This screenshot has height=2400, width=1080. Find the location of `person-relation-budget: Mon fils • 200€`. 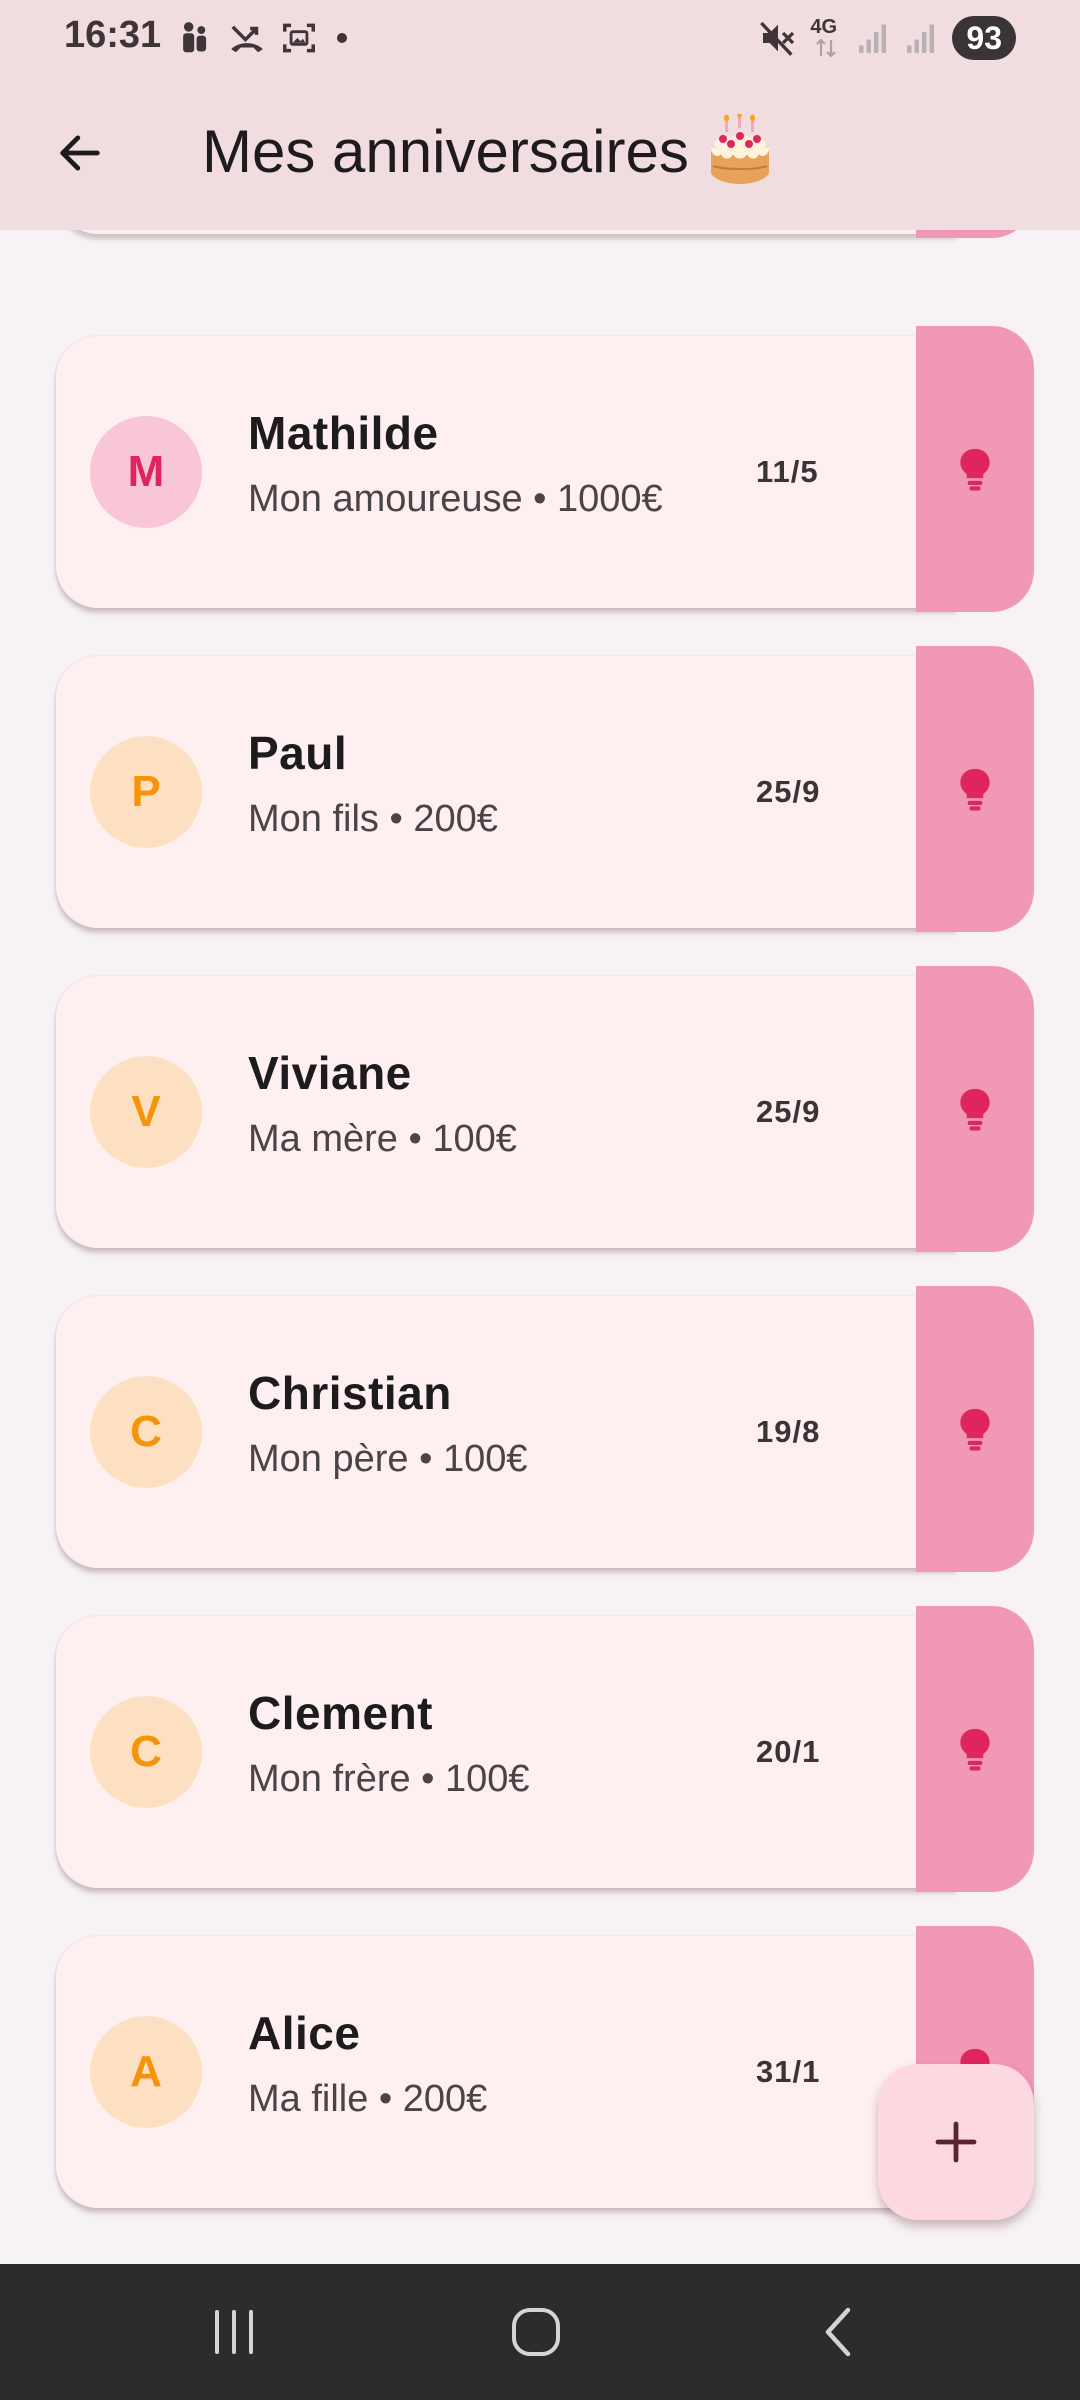

person-relation-budget: Mon fils • 200€ is located at coordinates (373, 819).